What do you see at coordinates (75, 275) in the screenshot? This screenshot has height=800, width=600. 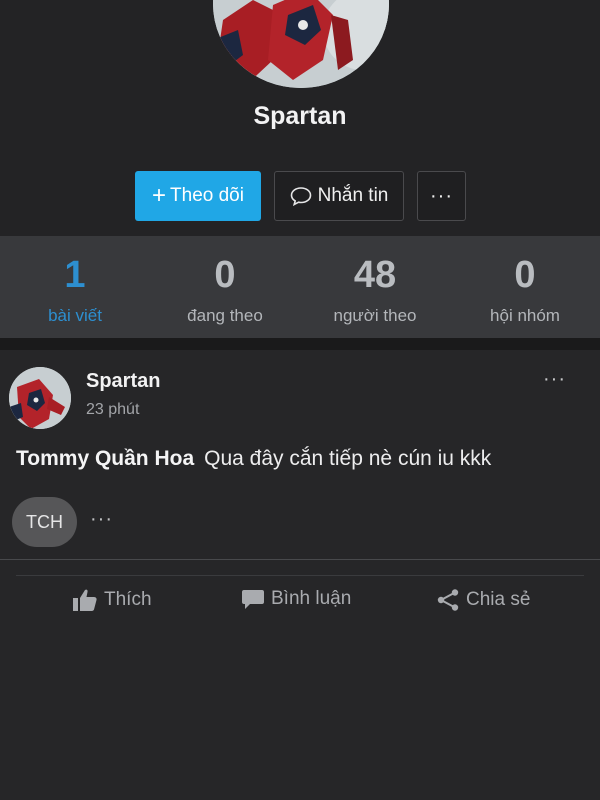 I see `stat-value: 1` at bounding box center [75, 275].